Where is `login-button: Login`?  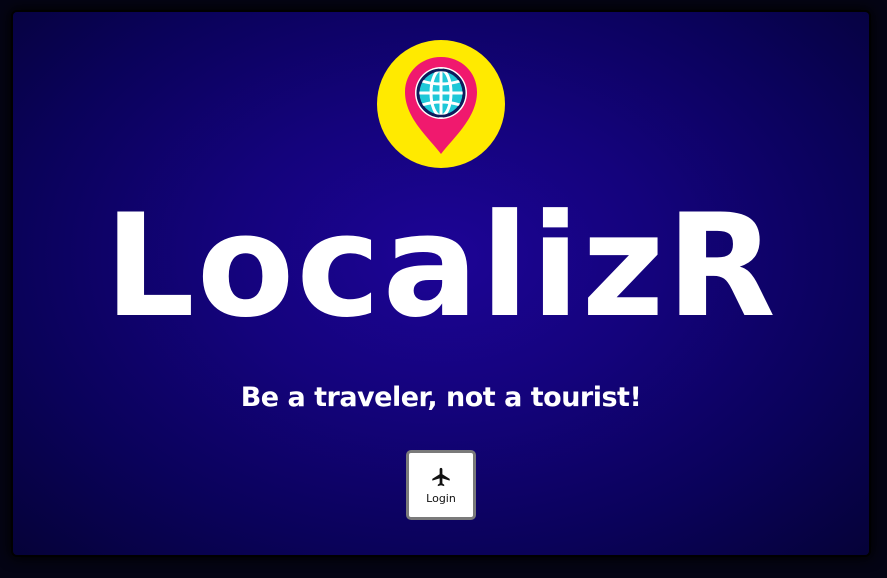 login-button: Login is located at coordinates (441, 485).